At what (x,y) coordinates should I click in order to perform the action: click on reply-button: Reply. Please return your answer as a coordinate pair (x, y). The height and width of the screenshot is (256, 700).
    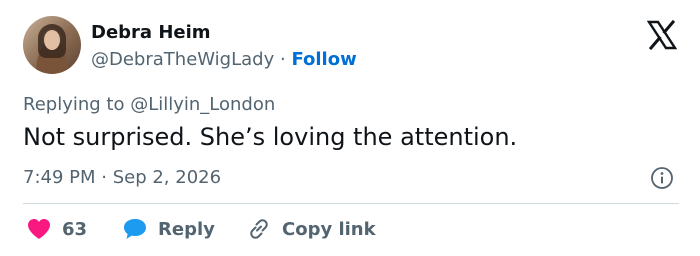
    Looking at the image, I should click on (168, 229).